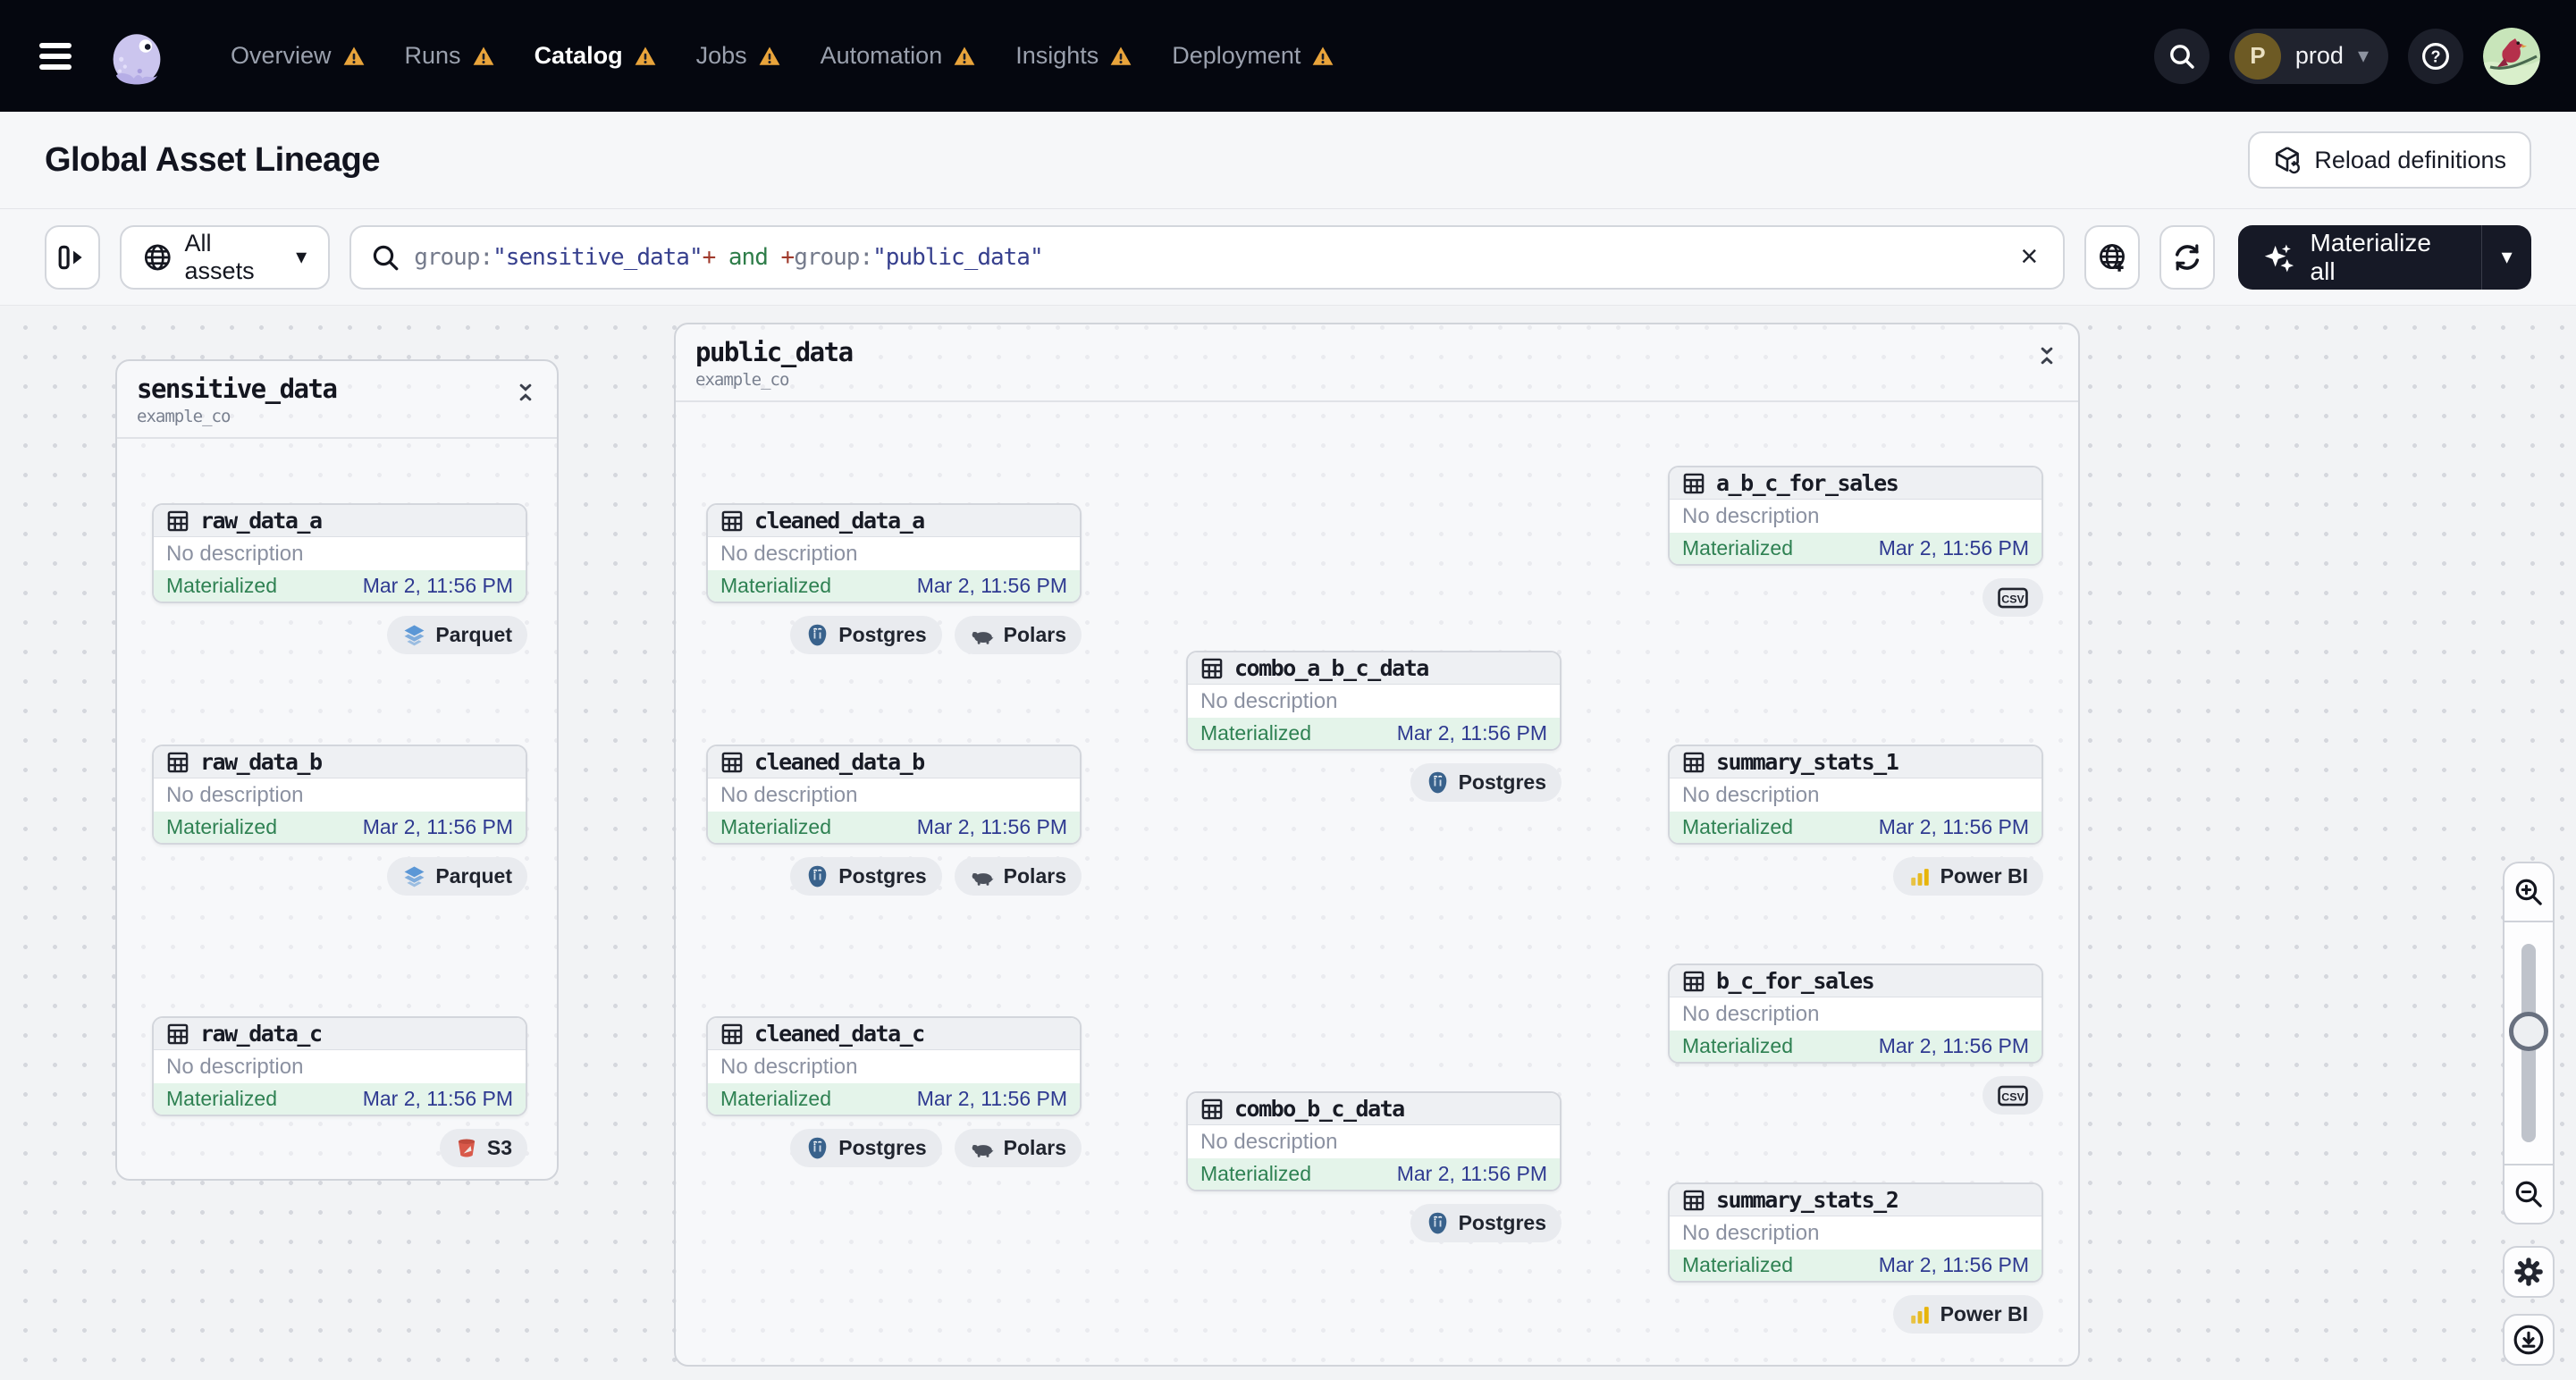 The width and height of the screenshot is (2576, 1380). What do you see at coordinates (262, 521) in the screenshot?
I see `asset-name: raw_data_a` at bounding box center [262, 521].